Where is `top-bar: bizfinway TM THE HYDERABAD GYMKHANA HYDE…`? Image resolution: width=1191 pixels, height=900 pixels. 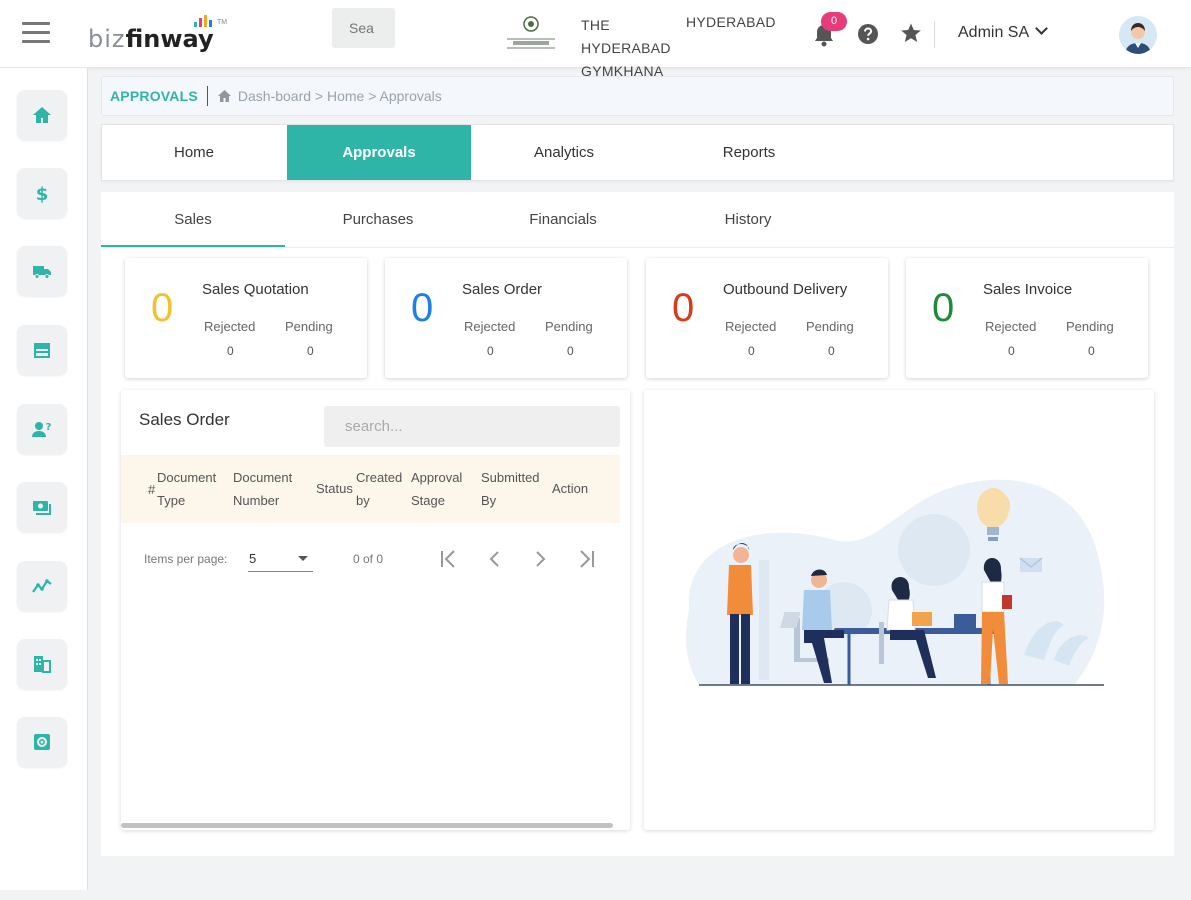 top-bar: bizfinway TM THE HYDERABAD GYMKHANA HYDE… is located at coordinates (595, 39).